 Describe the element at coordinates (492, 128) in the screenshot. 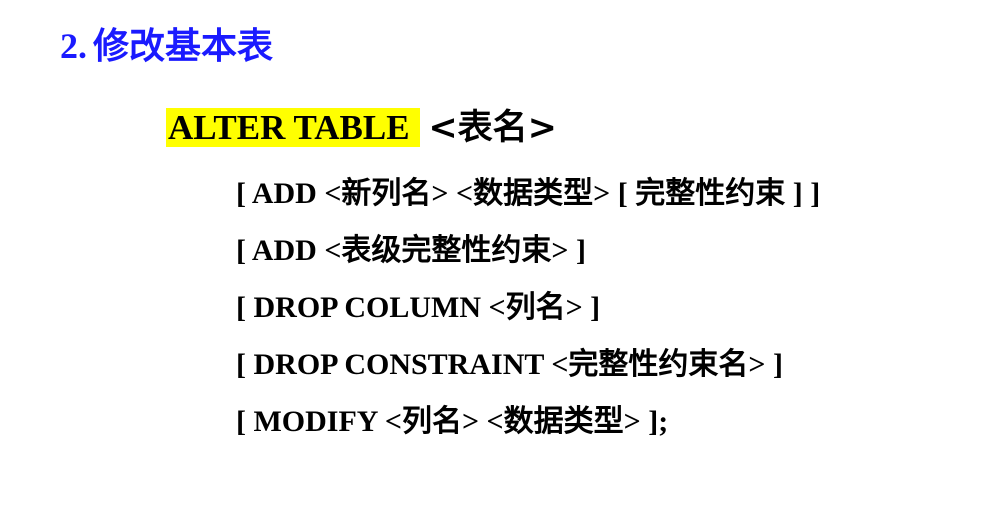

I see `table-name-placeholder: <表名>` at that location.